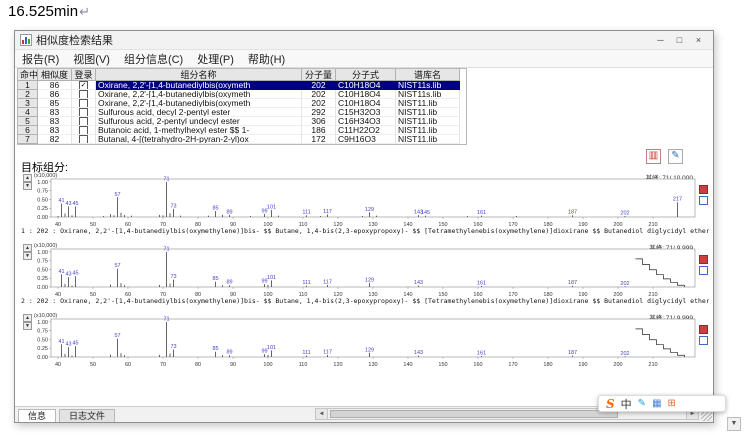  Describe the element at coordinates (610, 404) in the screenshot. I see `sogou-logo-icon: S` at that location.